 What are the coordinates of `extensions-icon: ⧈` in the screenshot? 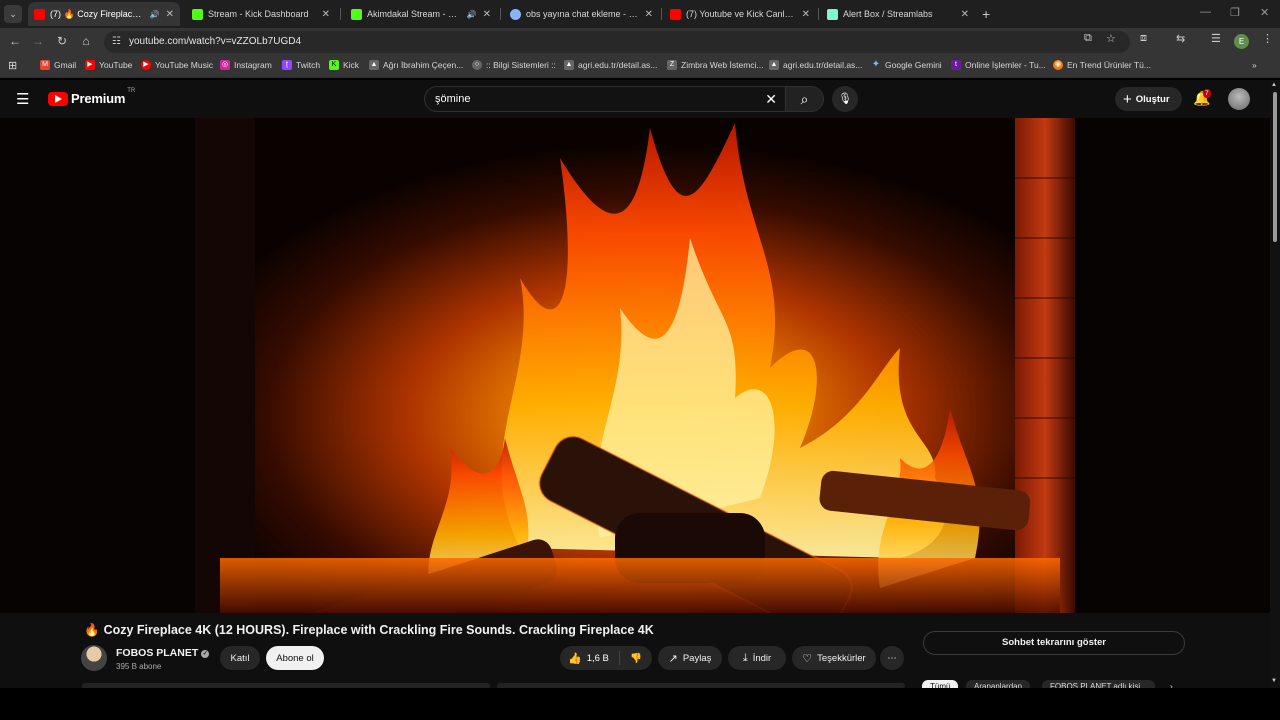 It's located at (1143, 38).